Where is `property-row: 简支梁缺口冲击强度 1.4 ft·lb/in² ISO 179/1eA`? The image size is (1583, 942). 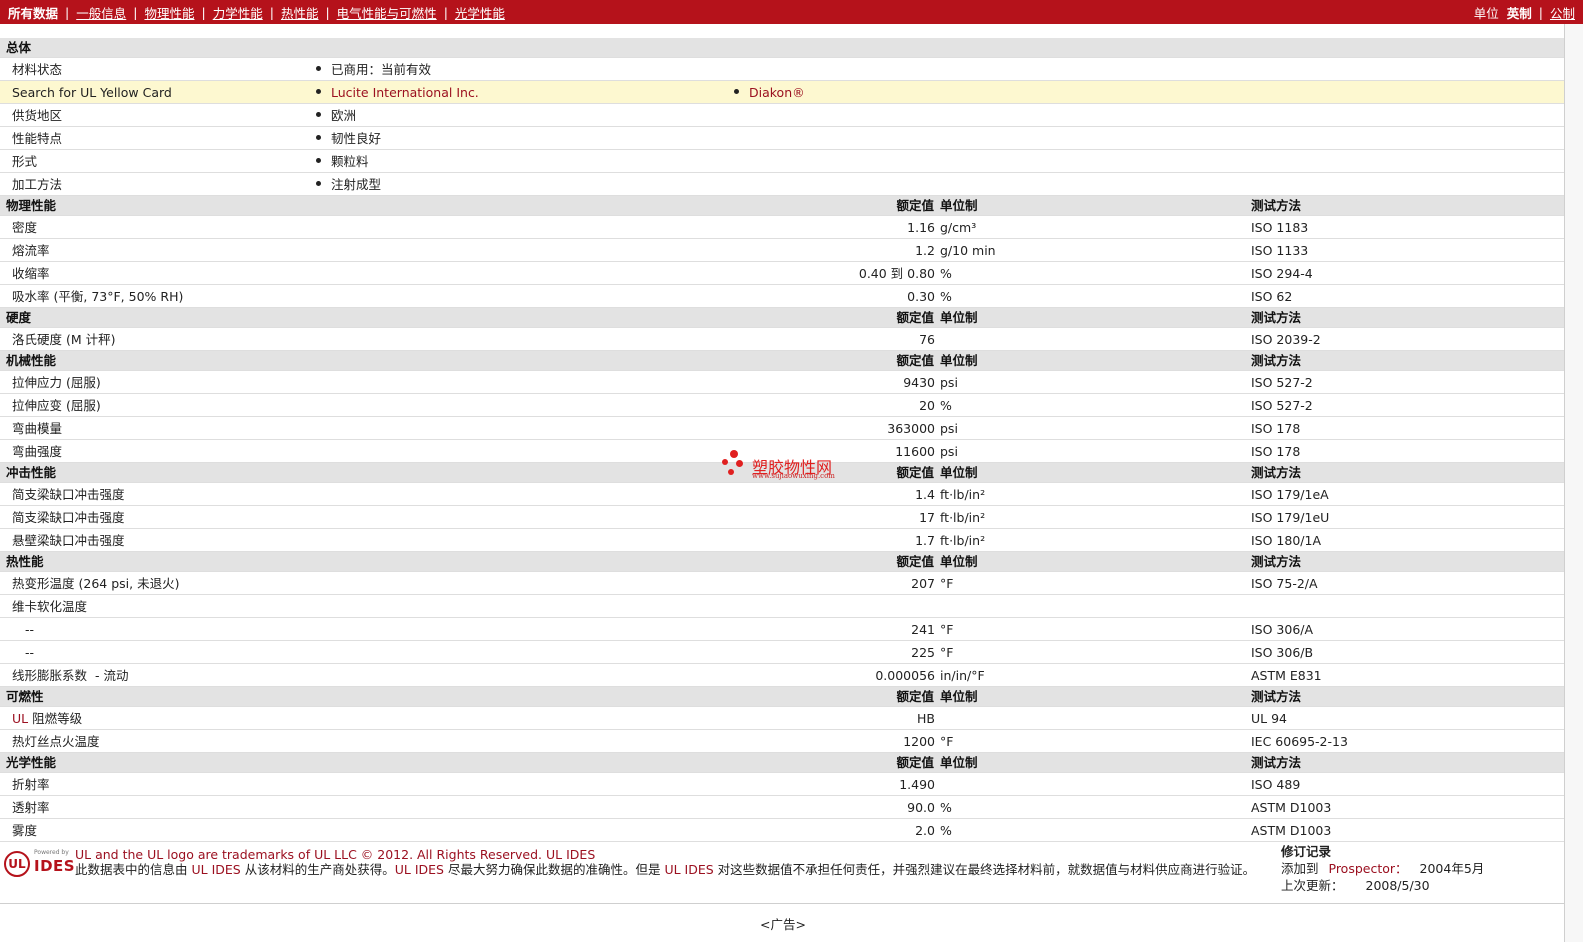
property-row: 简支梁缺口冲击强度 1.4 ft·lb/in² ISO 179/1eA is located at coordinates (782, 494).